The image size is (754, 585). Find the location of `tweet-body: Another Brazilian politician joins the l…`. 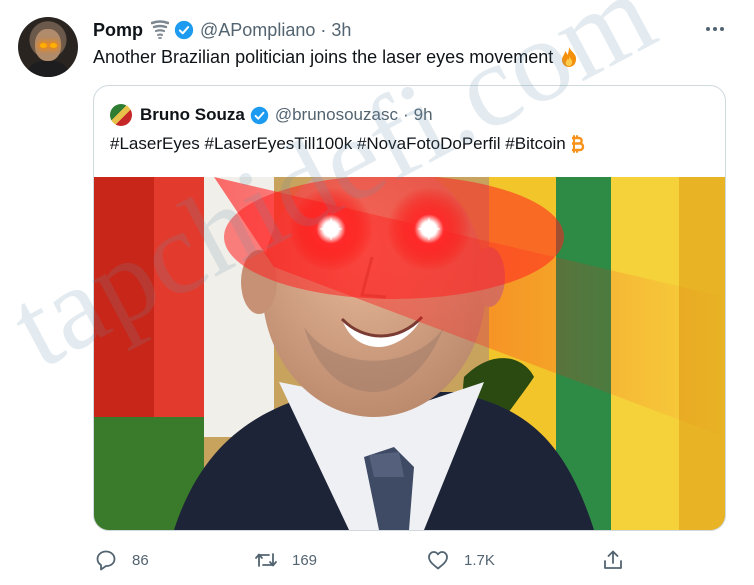

tweet-body: Another Brazilian politician joins the l… is located at coordinates (323, 56).